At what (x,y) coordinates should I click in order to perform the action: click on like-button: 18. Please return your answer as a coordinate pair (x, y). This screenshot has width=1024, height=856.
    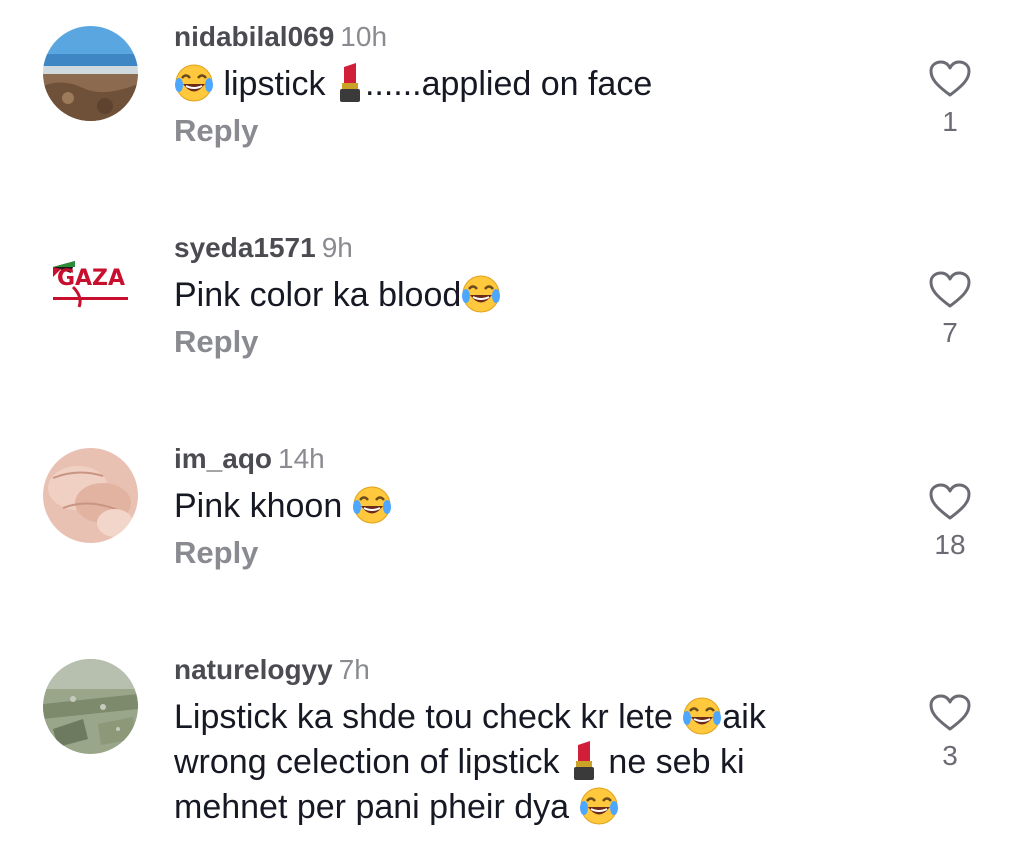
    Looking at the image, I should click on (950, 522).